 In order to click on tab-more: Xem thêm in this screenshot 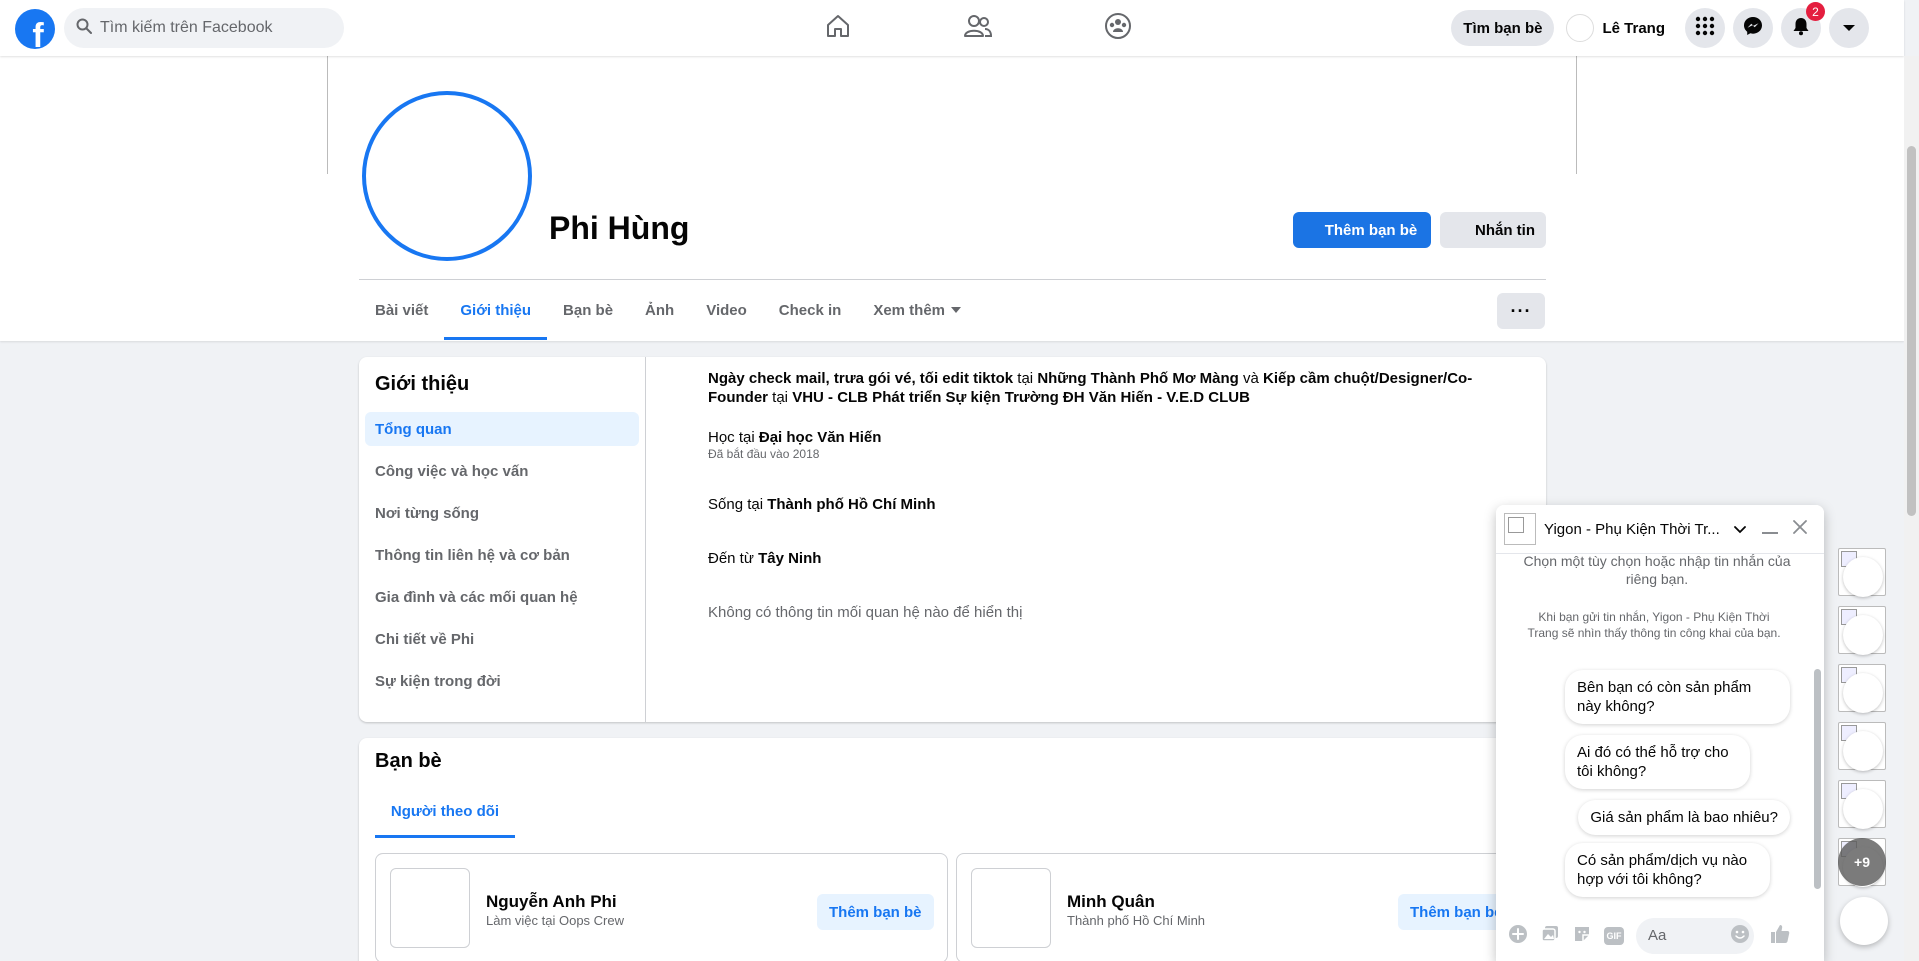, I will do `click(917, 310)`.